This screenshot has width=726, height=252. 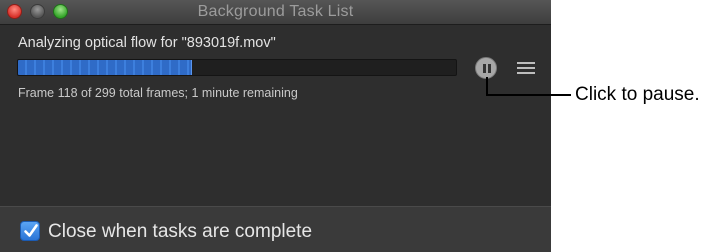 I want to click on close-when-complete-label: Close when tasks are complete, so click(x=180, y=232).